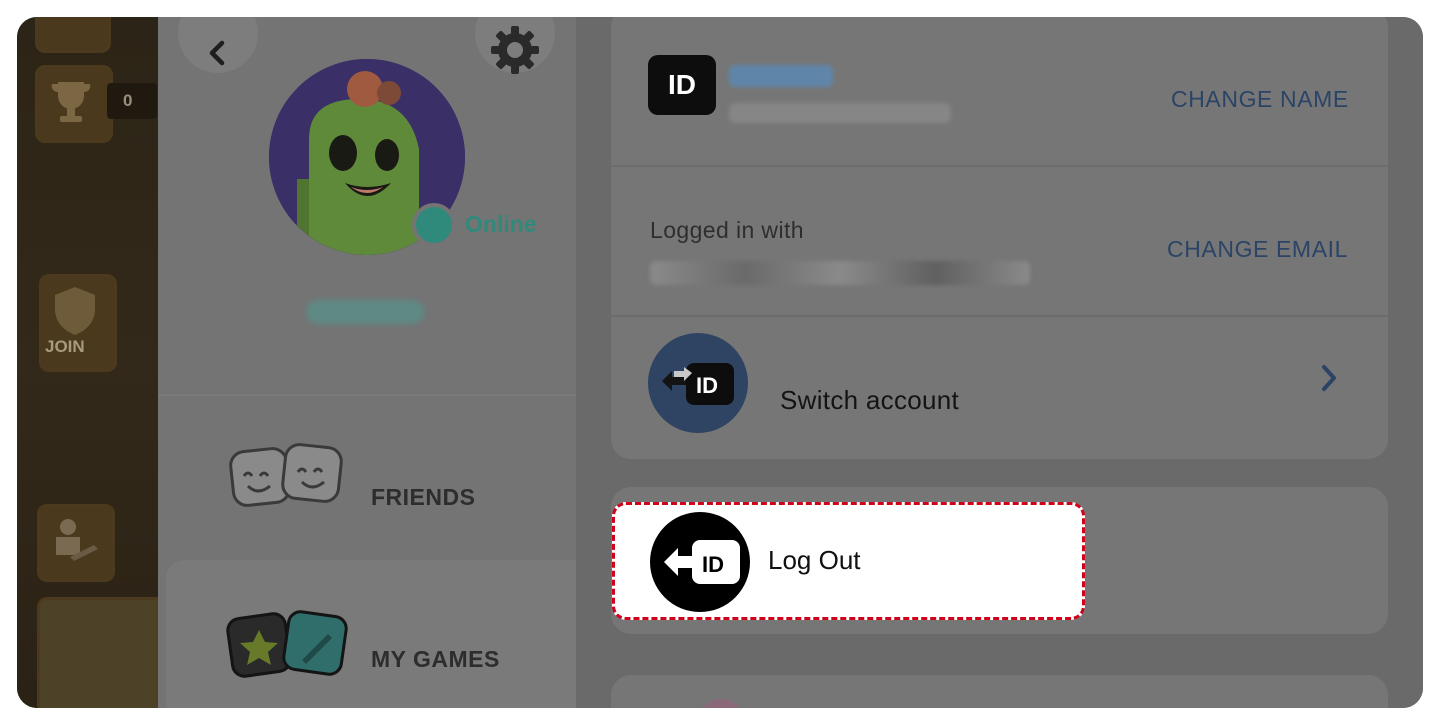 This screenshot has height=725, width=1440. I want to click on id-badge-text: ID, so click(682, 84).